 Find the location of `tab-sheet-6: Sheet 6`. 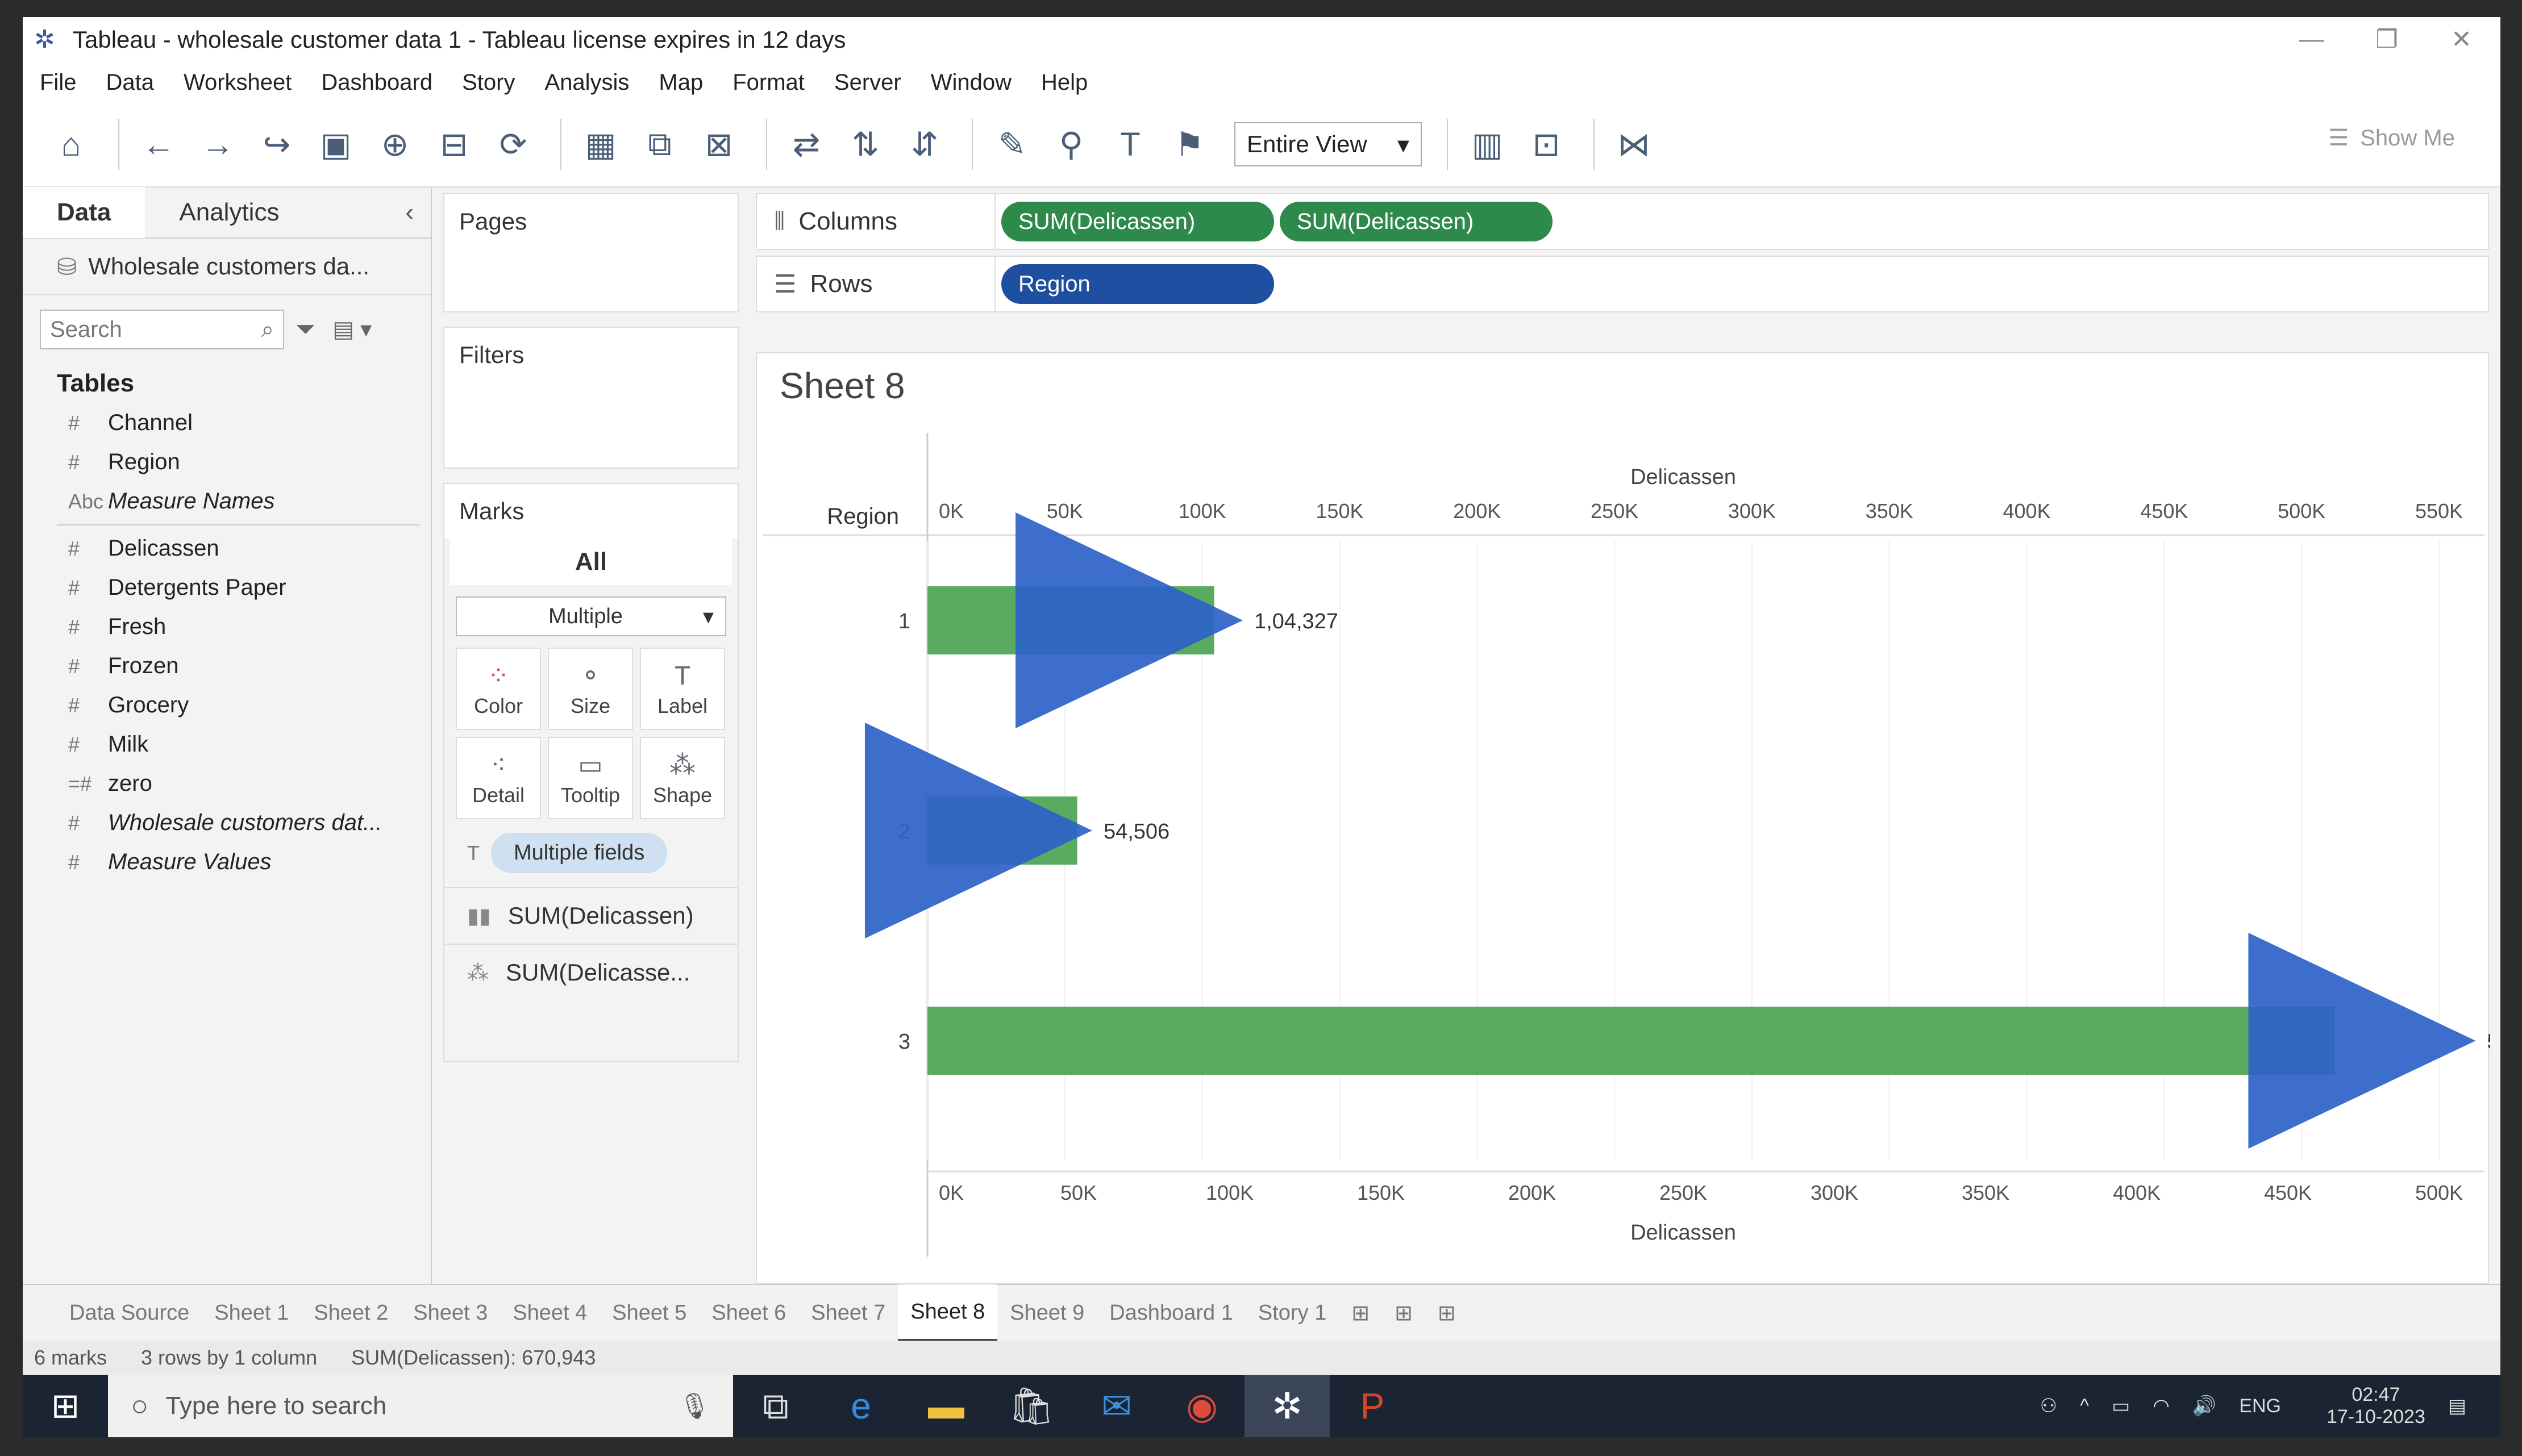

tab-sheet-6: Sheet 6 is located at coordinates (748, 1312).